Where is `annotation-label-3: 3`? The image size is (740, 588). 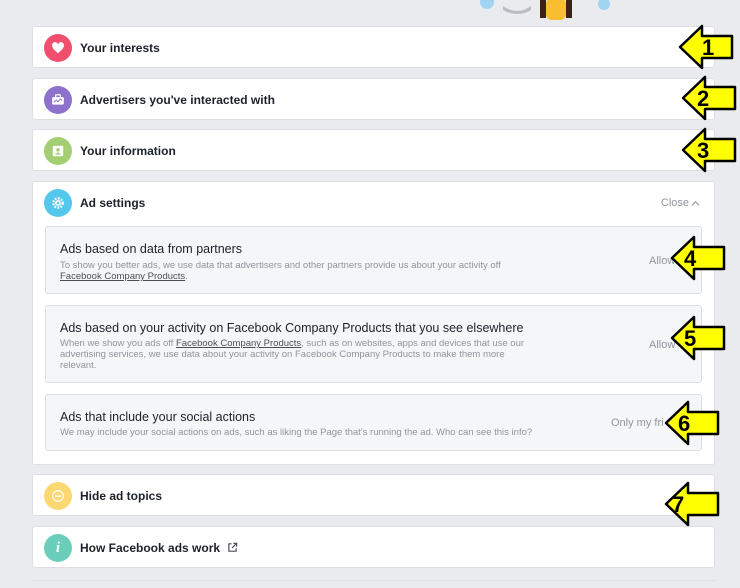
annotation-label-3: 3 is located at coordinates (703, 150).